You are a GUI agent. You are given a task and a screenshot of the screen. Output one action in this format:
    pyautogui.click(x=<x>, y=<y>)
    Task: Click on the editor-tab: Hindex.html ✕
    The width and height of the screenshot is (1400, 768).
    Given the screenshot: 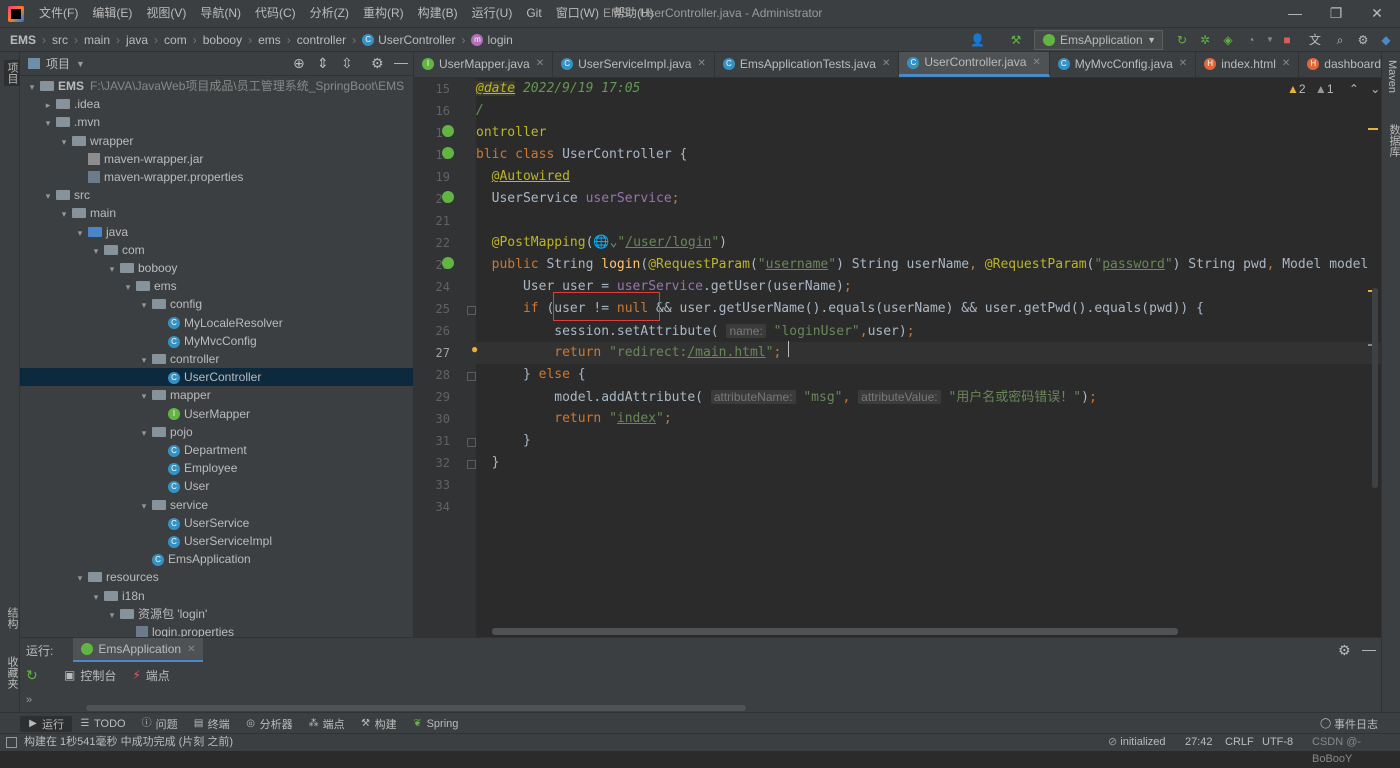 What is the action you would take?
    pyautogui.click(x=1248, y=64)
    